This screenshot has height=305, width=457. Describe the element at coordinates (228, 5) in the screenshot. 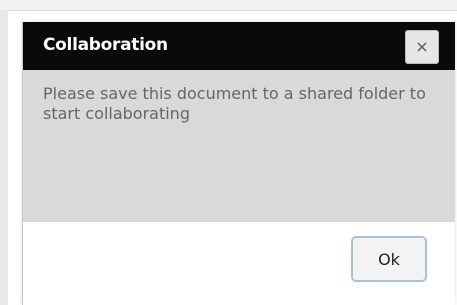

I see `page-background-strip` at that location.